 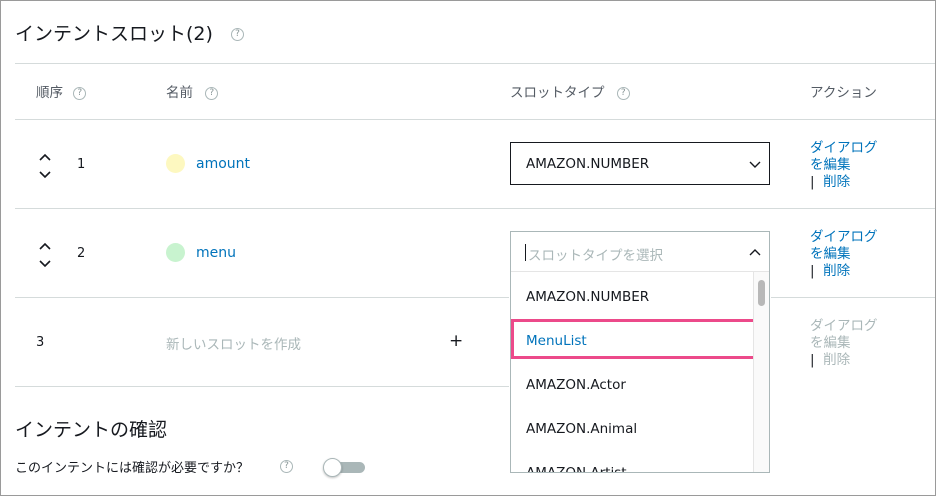 I want to click on slot-type-search: スロットタイプを選択, so click(x=640, y=252).